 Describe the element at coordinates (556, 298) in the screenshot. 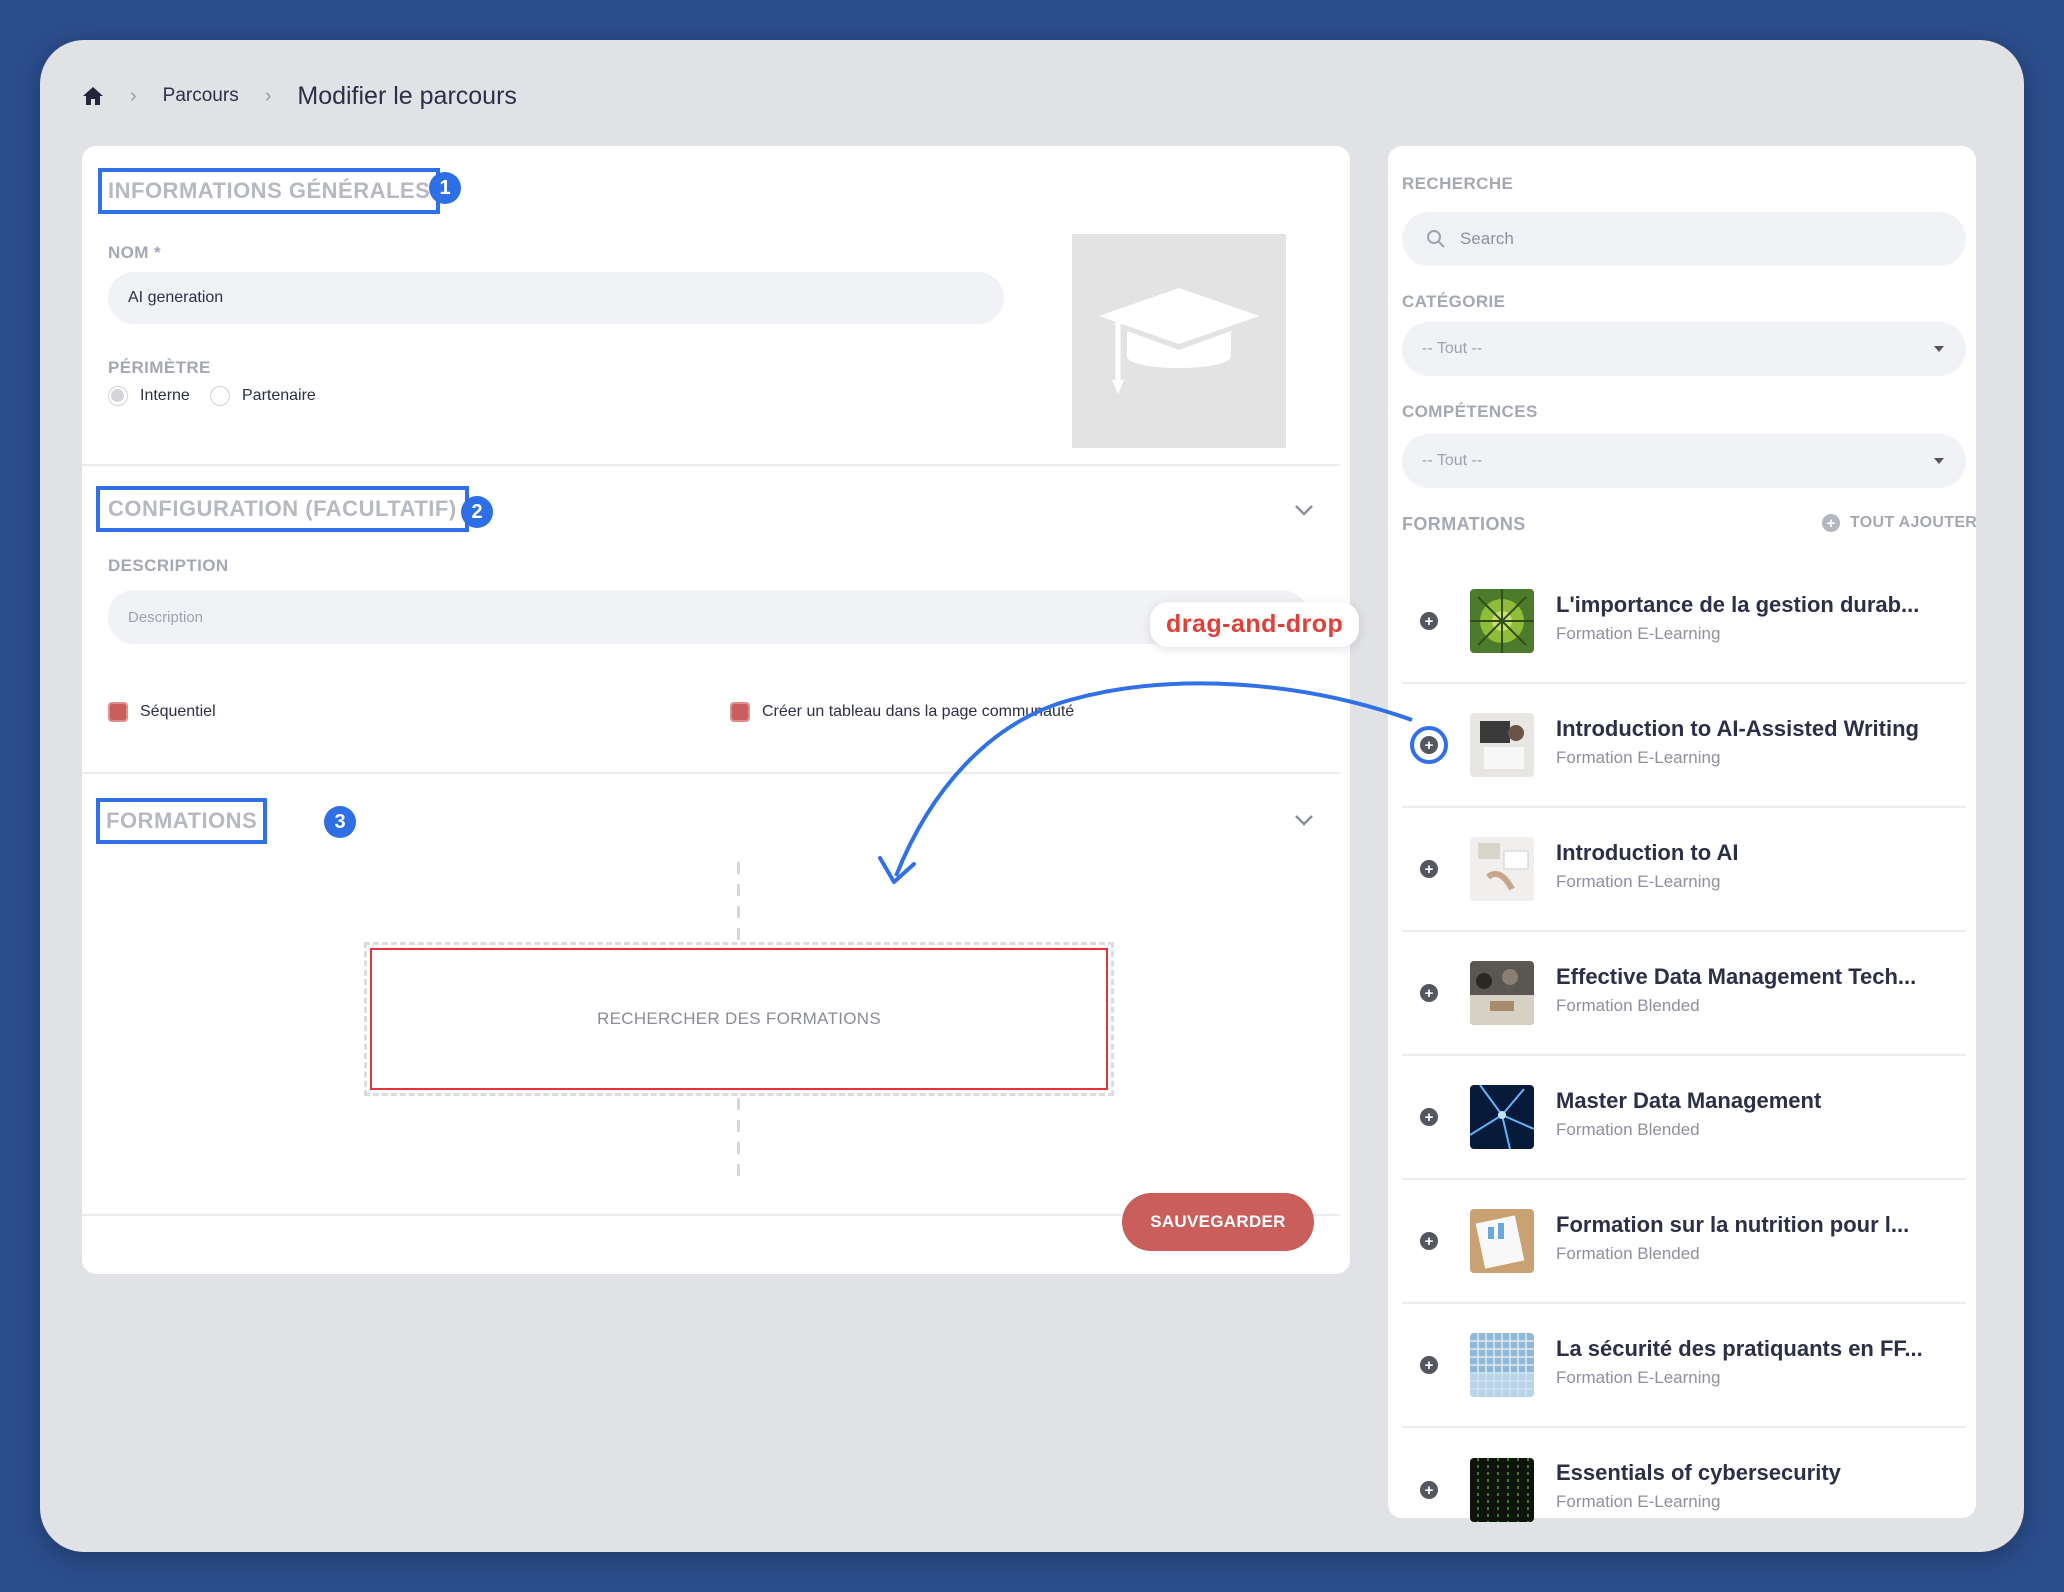

I see `nom-input: AI generation` at that location.